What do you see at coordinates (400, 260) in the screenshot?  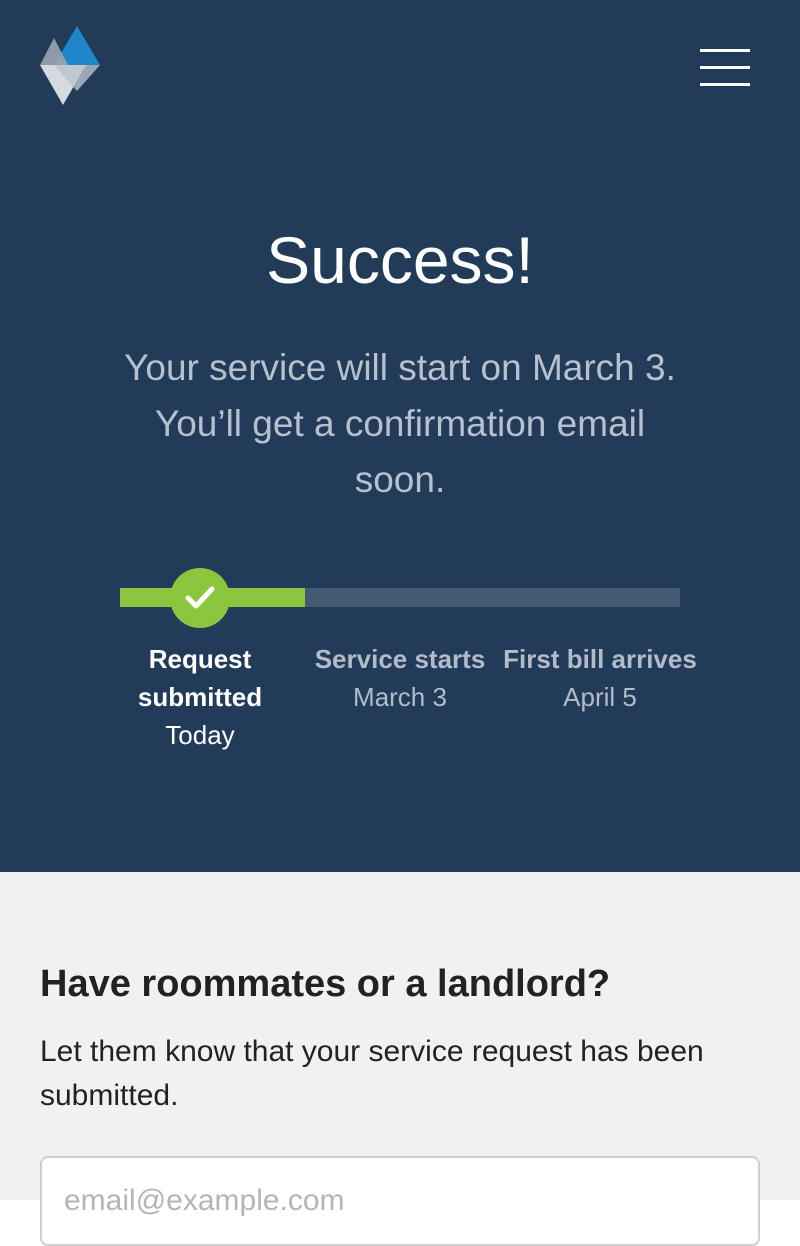 I see `page-title: Success!` at bounding box center [400, 260].